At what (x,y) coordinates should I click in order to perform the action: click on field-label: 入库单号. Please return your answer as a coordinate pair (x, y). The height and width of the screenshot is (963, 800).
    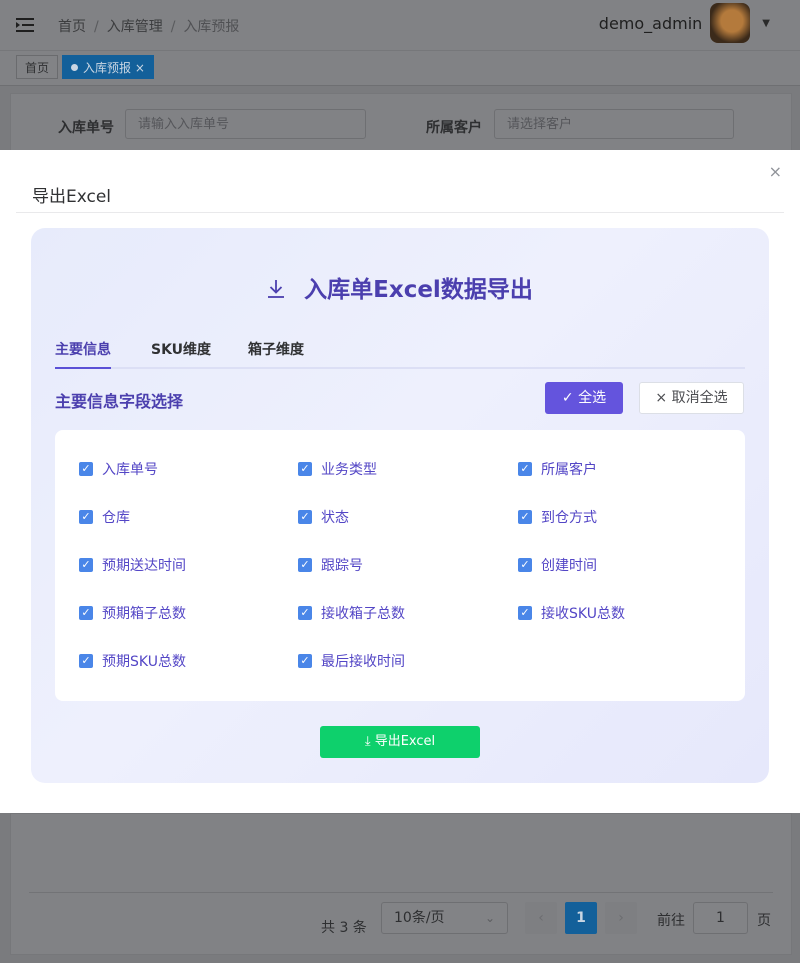
    Looking at the image, I should click on (130, 470).